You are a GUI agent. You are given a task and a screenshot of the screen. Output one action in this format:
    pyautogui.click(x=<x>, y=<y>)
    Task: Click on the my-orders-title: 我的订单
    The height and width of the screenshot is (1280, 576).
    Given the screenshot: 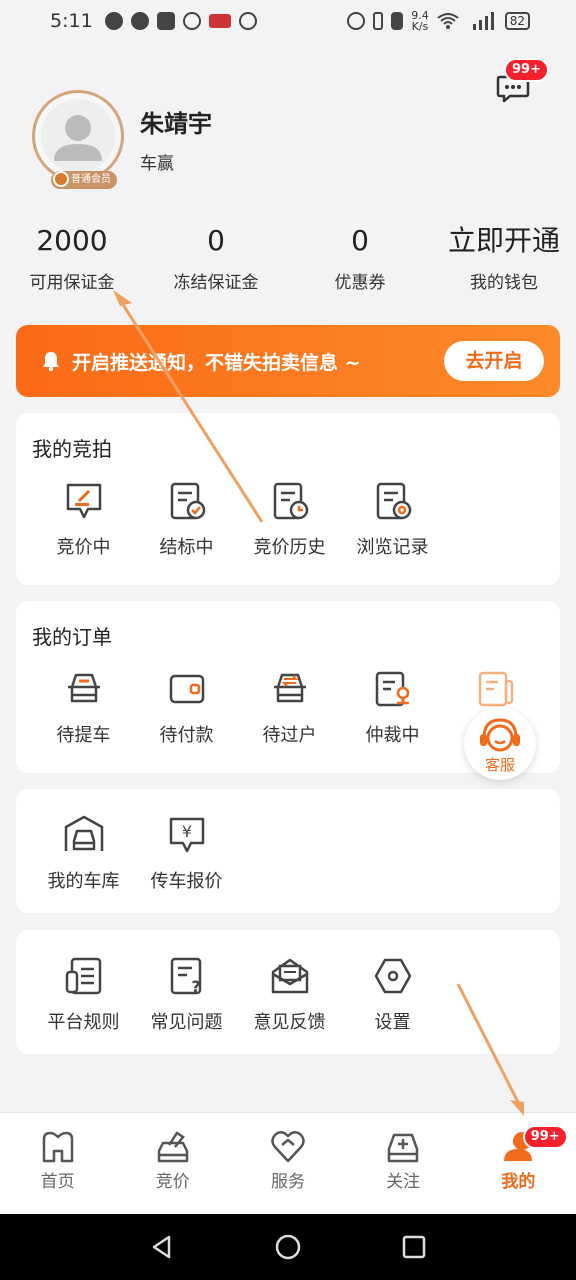 What is the action you would take?
    pyautogui.click(x=72, y=637)
    